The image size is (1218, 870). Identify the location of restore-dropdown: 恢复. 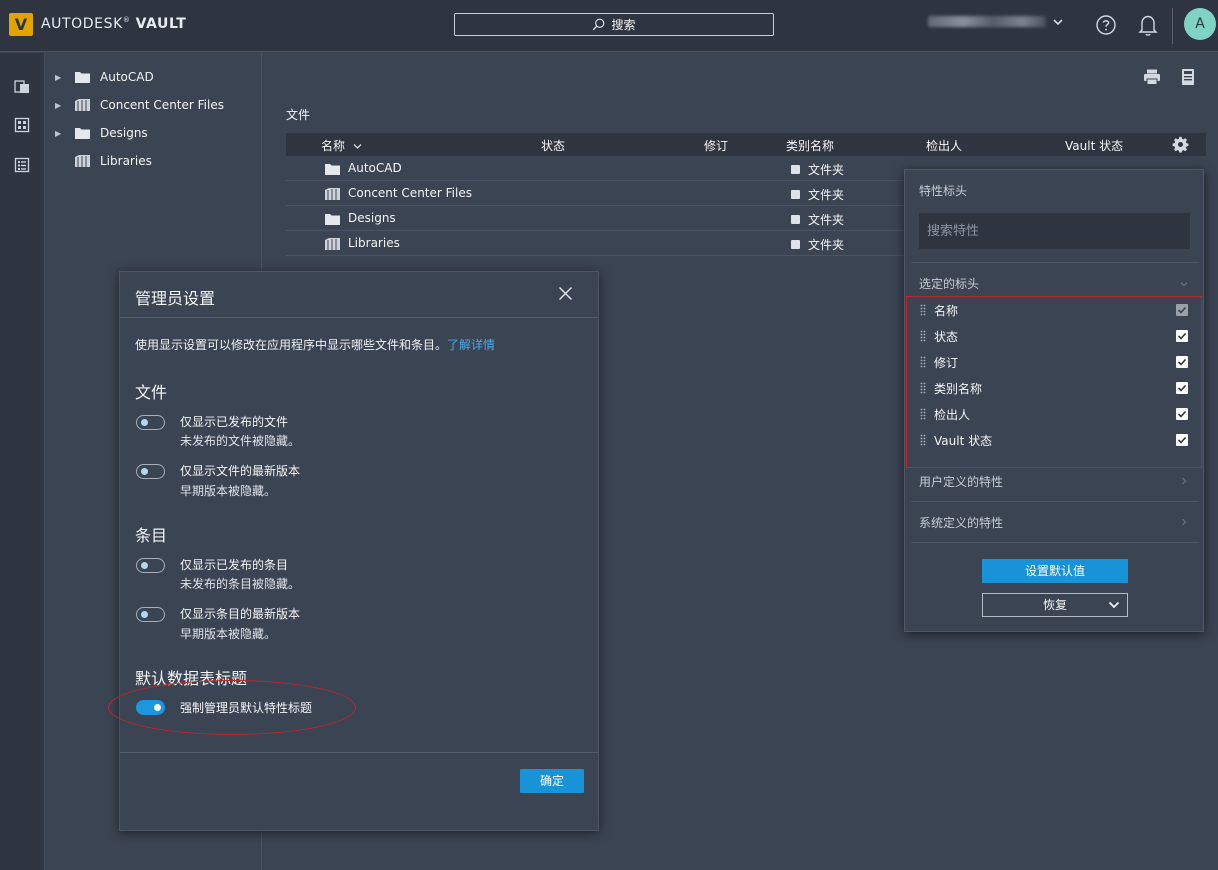
(1055, 605).